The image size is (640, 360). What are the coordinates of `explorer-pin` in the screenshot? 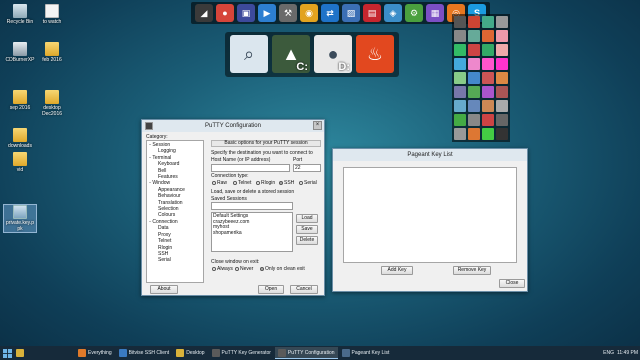 It's located at (21, 353).